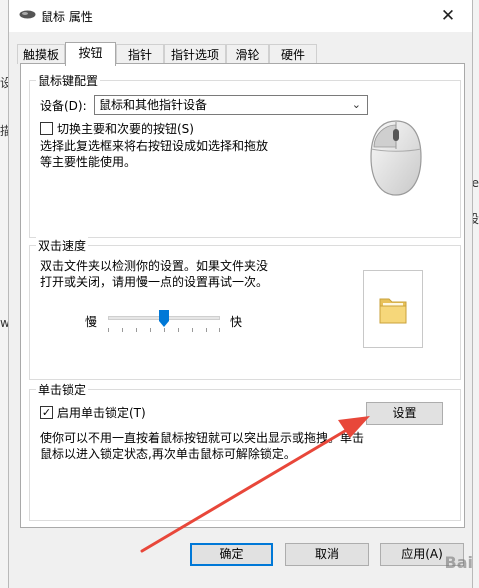 This screenshot has height=588, width=479. Describe the element at coordinates (125, 128) in the screenshot. I see `swap-buttons-label: 切换主要和次要的按钮(S)` at that location.